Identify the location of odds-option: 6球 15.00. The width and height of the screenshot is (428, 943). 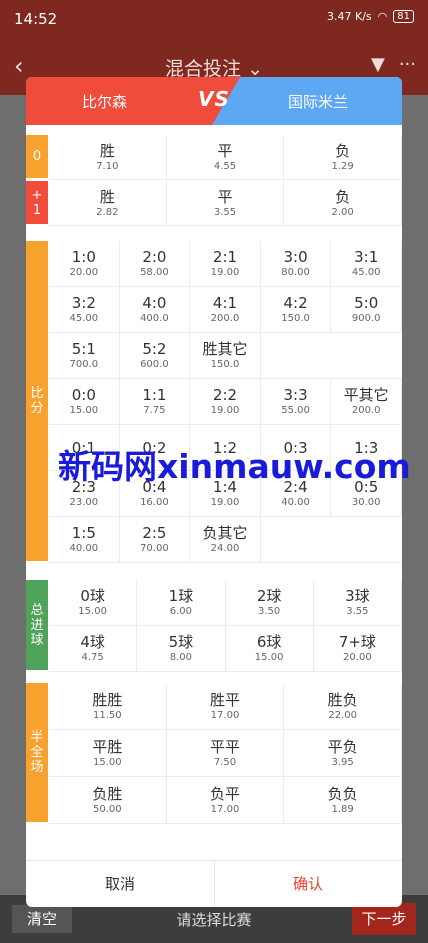
(269, 649).